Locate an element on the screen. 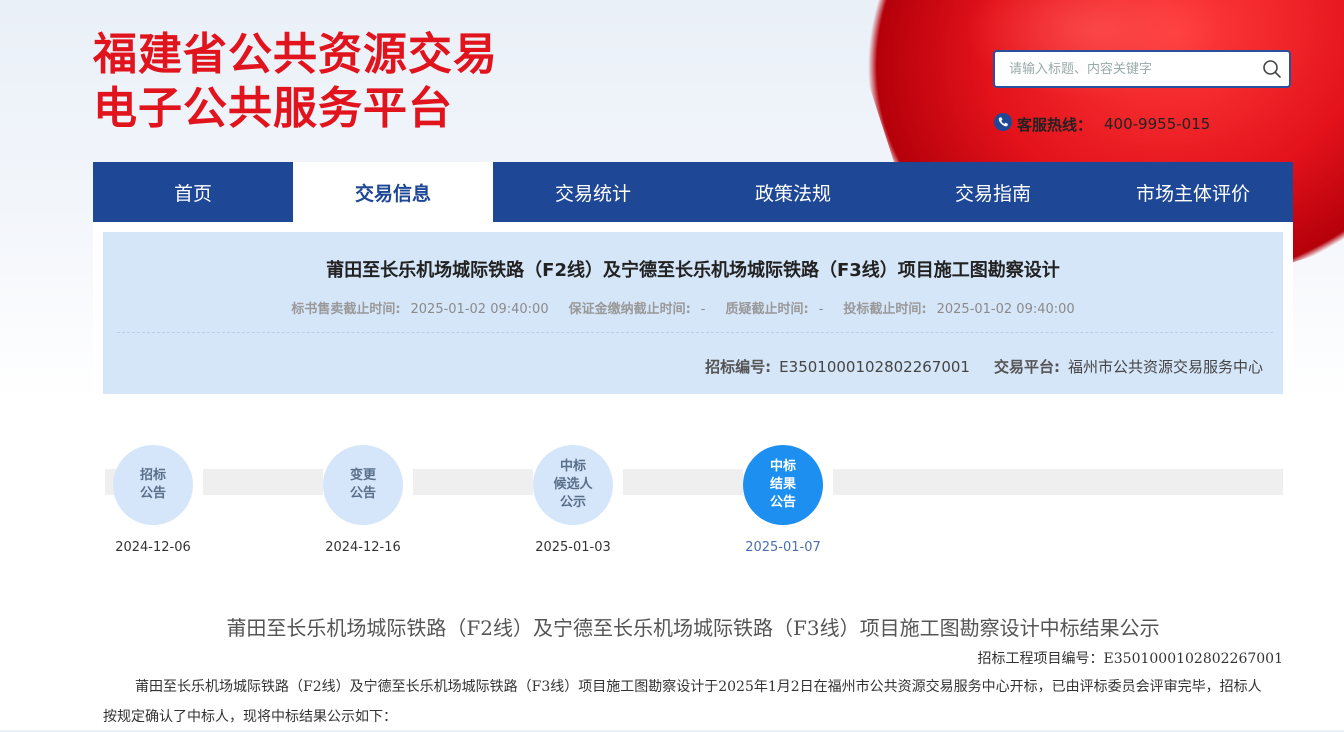 This screenshot has width=1344, height=732. step-label: 变更 公告 is located at coordinates (363, 485).